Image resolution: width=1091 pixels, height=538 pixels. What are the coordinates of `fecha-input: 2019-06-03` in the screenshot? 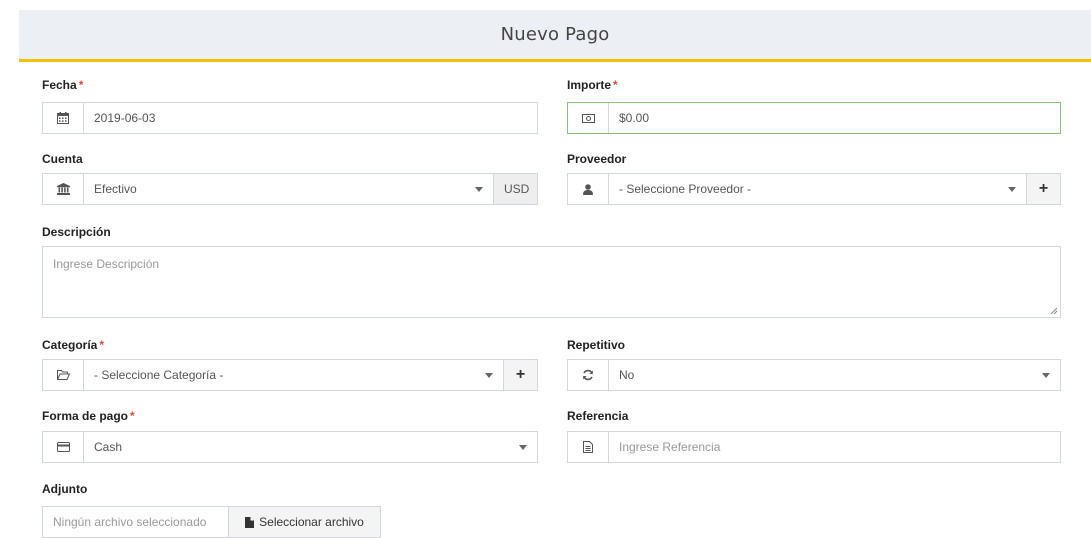 It's located at (310, 118).